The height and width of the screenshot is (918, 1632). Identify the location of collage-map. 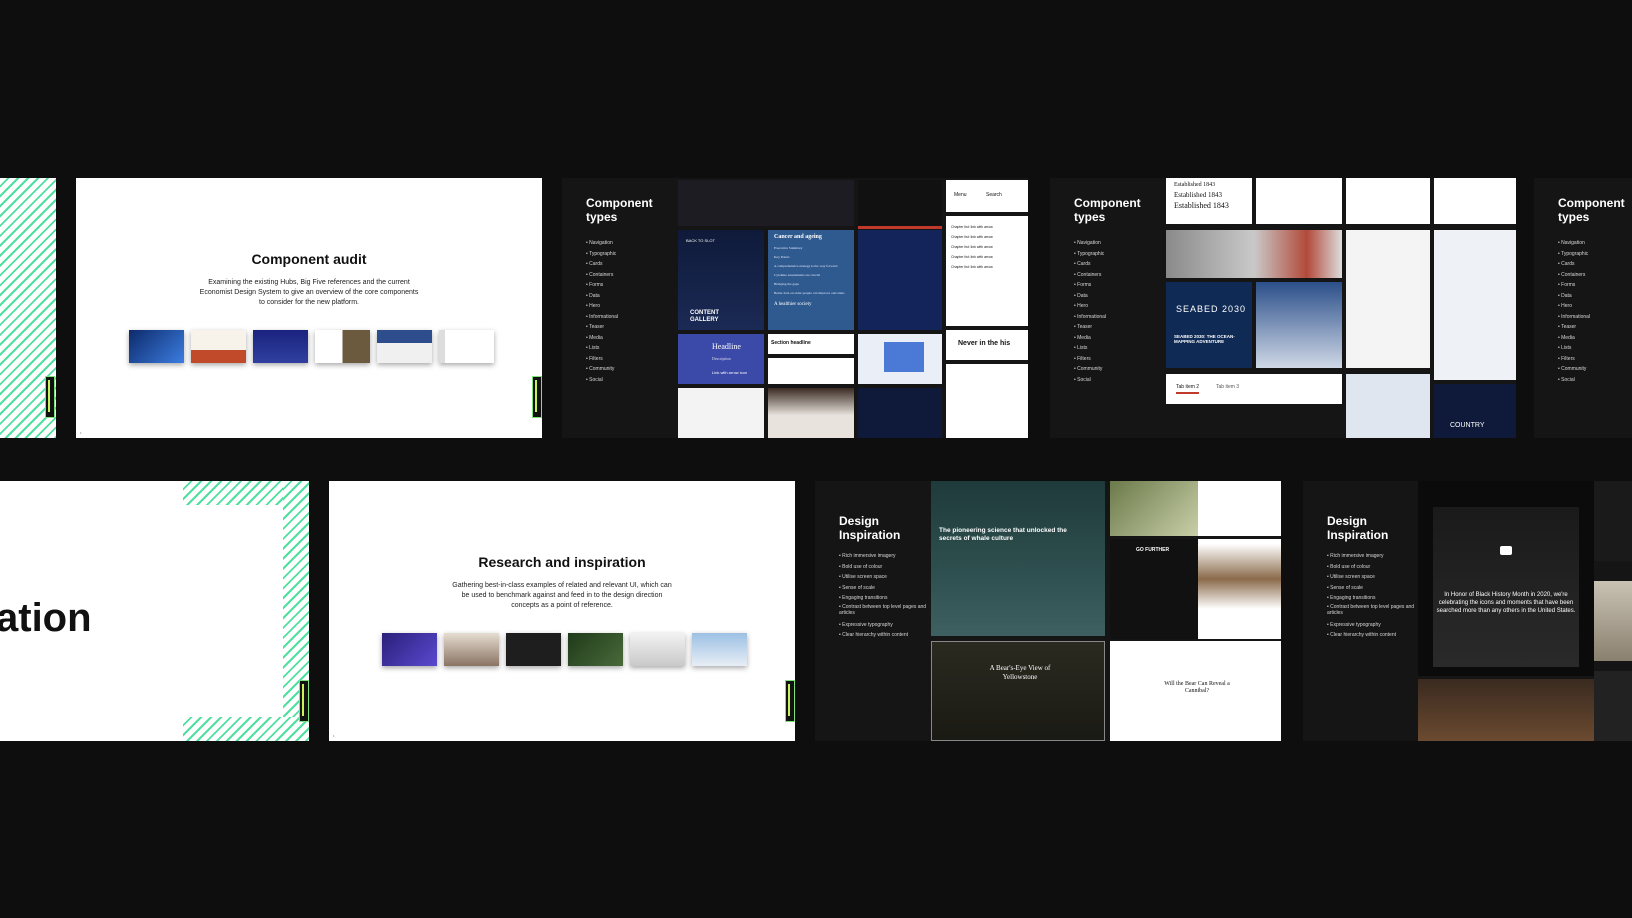
(1388, 406).